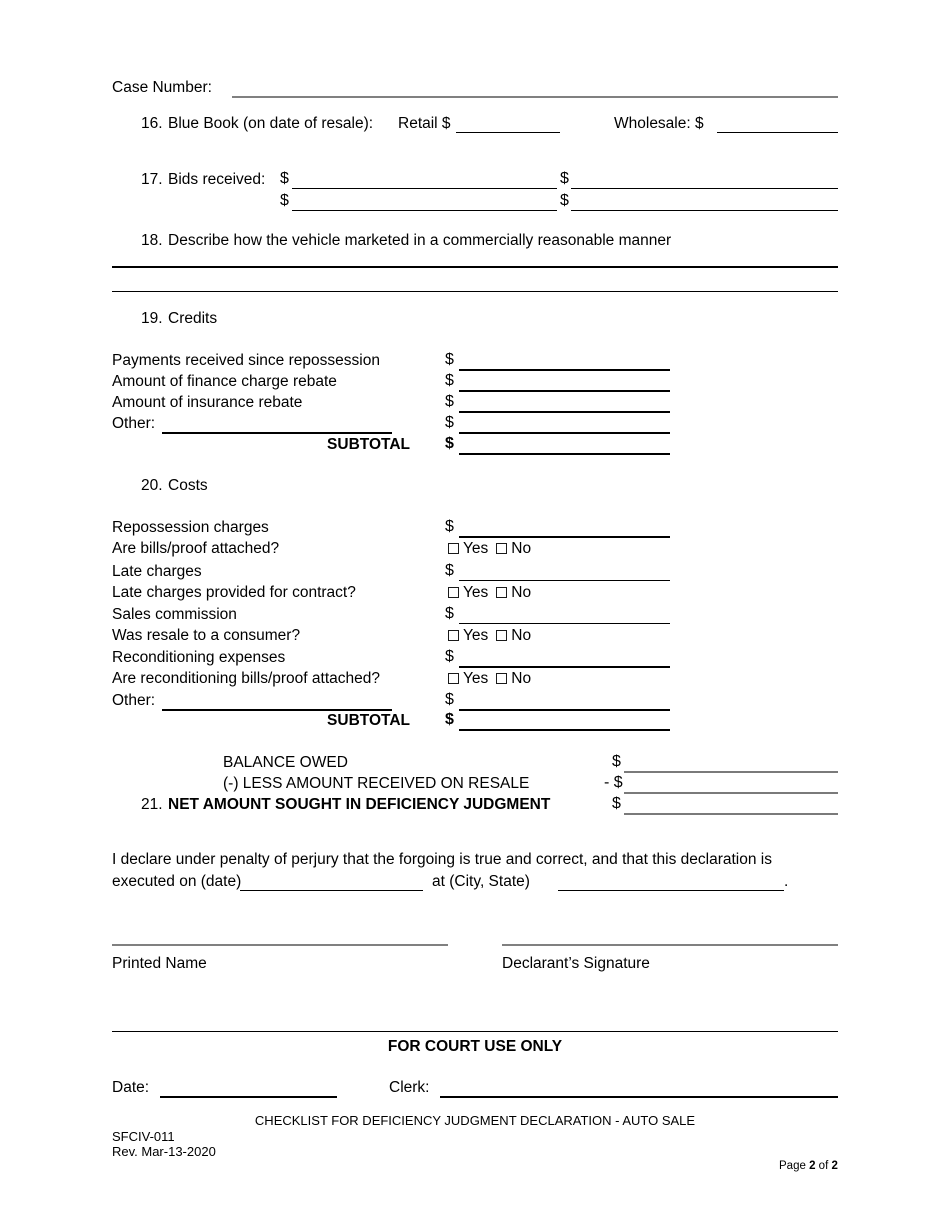 This screenshot has width=950, height=1230. I want to click on net-amount-dollar: $, so click(616, 803).